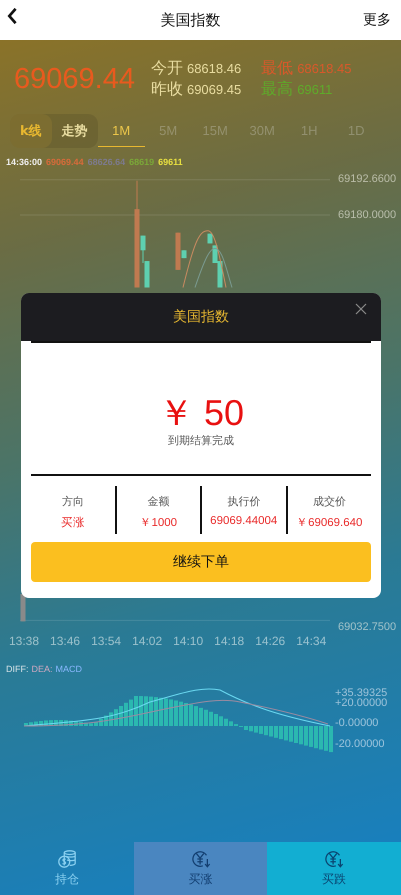 The width and height of the screenshot is (401, 895). What do you see at coordinates (24, 162) in the screenshot?
I see `kline-info-value: 14:36:00` at bounding box center [24, 162].